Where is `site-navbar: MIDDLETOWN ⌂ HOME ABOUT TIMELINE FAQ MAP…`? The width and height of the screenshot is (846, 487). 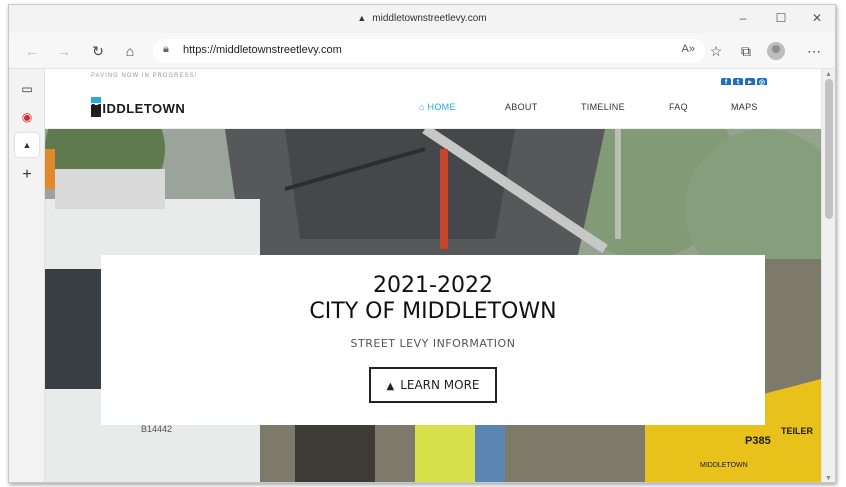
site-navbar: MIDDLETOWN ⌂ HOME ABOUT TIMELINE FAQ MAP… is located at coordinates (433, 107).